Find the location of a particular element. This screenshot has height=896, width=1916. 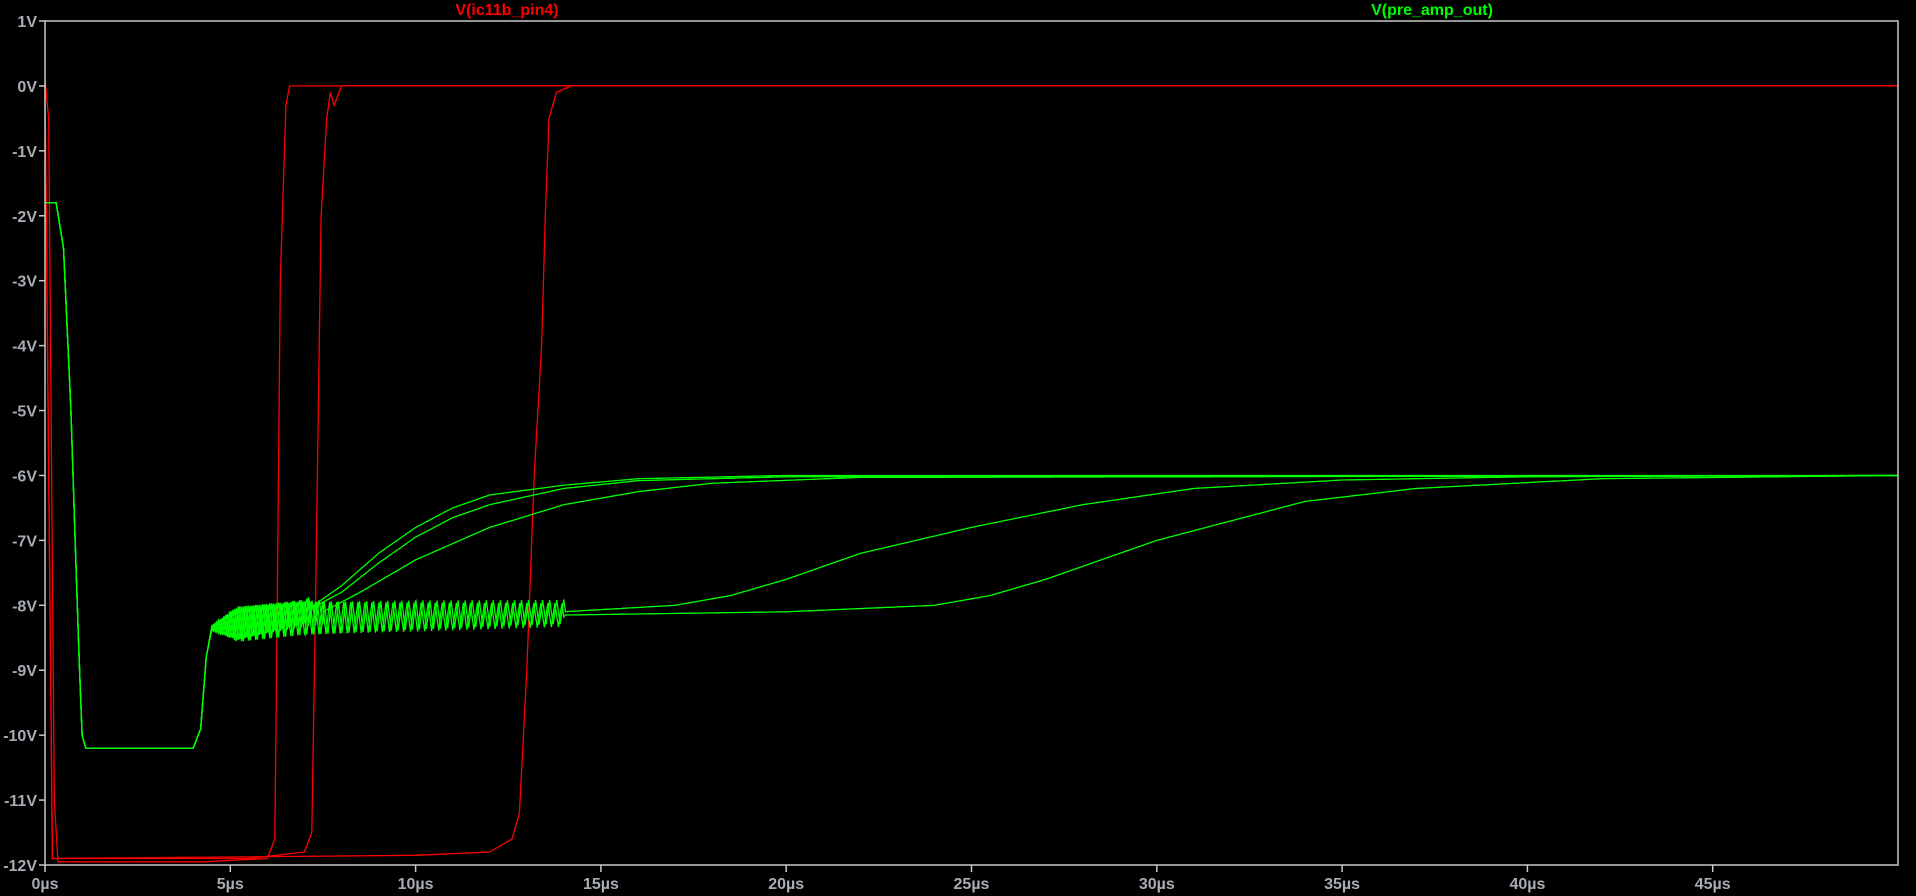

y-tick-label: -9V is located at coordinates (24, 671).